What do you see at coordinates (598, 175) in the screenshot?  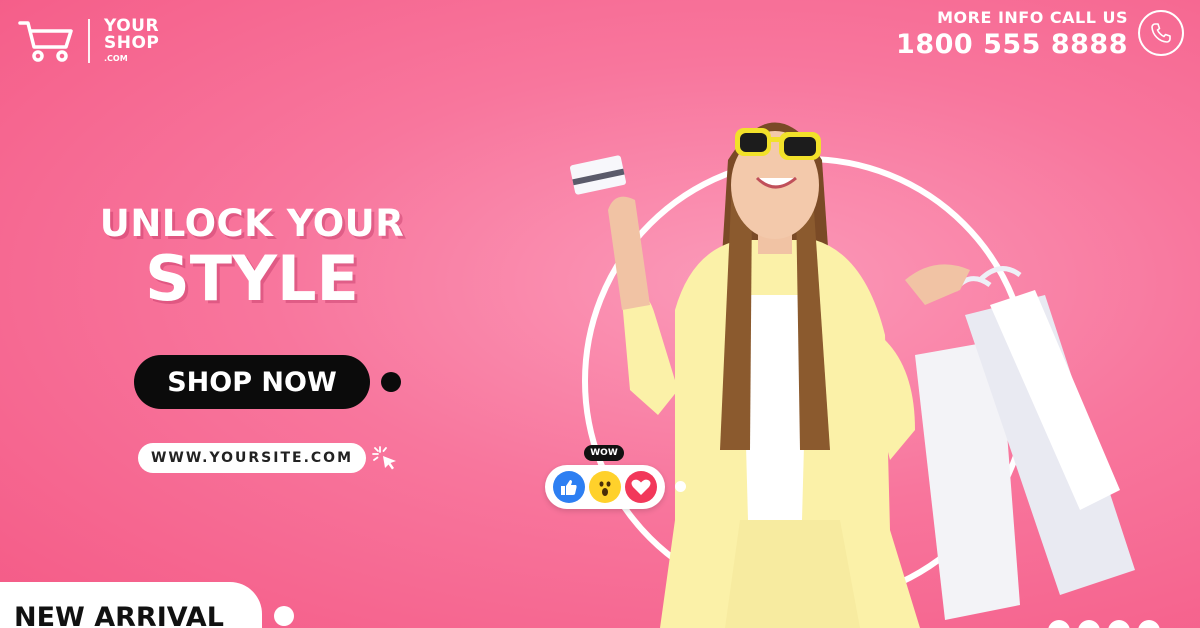 I see `credit-card-image` at bounding box center [598, 175].